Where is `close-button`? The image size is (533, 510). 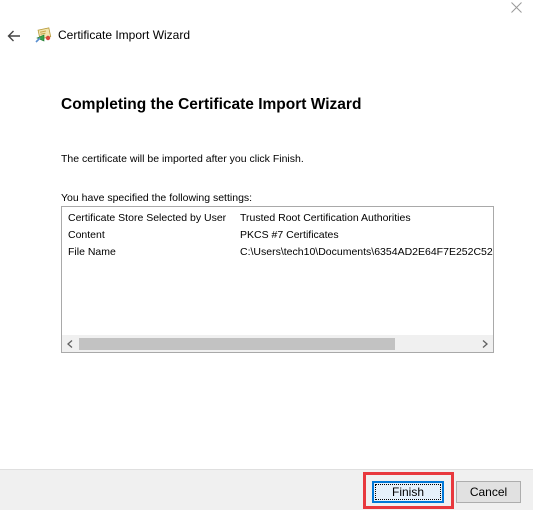 close-button is located at coordinates (516, 7).